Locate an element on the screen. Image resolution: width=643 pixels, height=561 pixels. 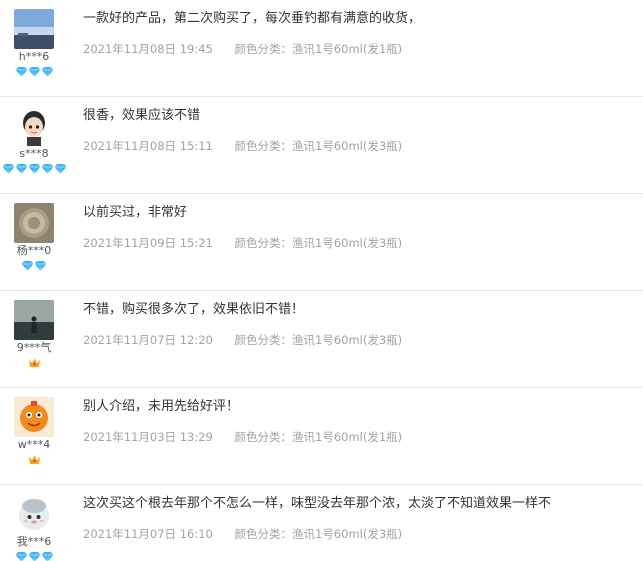
avatar-cartoon-boy is located at coordinates (34, 126).